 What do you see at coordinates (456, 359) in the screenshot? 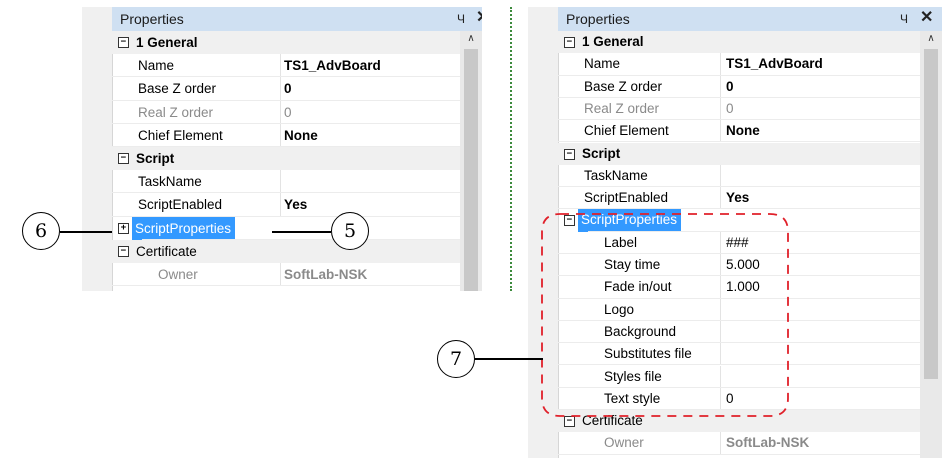
I see `callout-7: 7` at bounding box center [456, 359].